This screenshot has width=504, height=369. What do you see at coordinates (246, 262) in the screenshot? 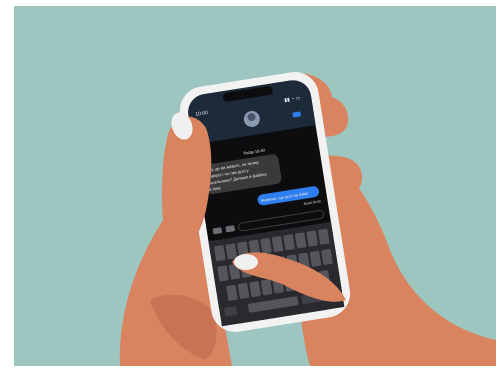
I see `thumbnail` at bounding box center [246, 262].